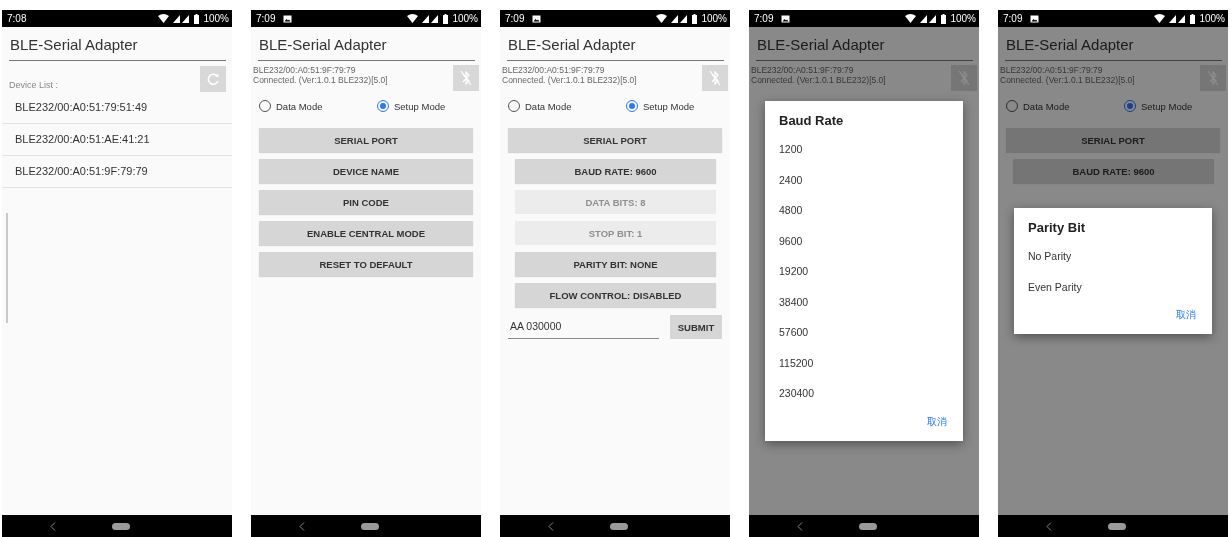  Describe the element at coordinates (117, 140) in the screenshot. I see `device-item: BLE232/00:A0:51:AE:41:21` at that location.